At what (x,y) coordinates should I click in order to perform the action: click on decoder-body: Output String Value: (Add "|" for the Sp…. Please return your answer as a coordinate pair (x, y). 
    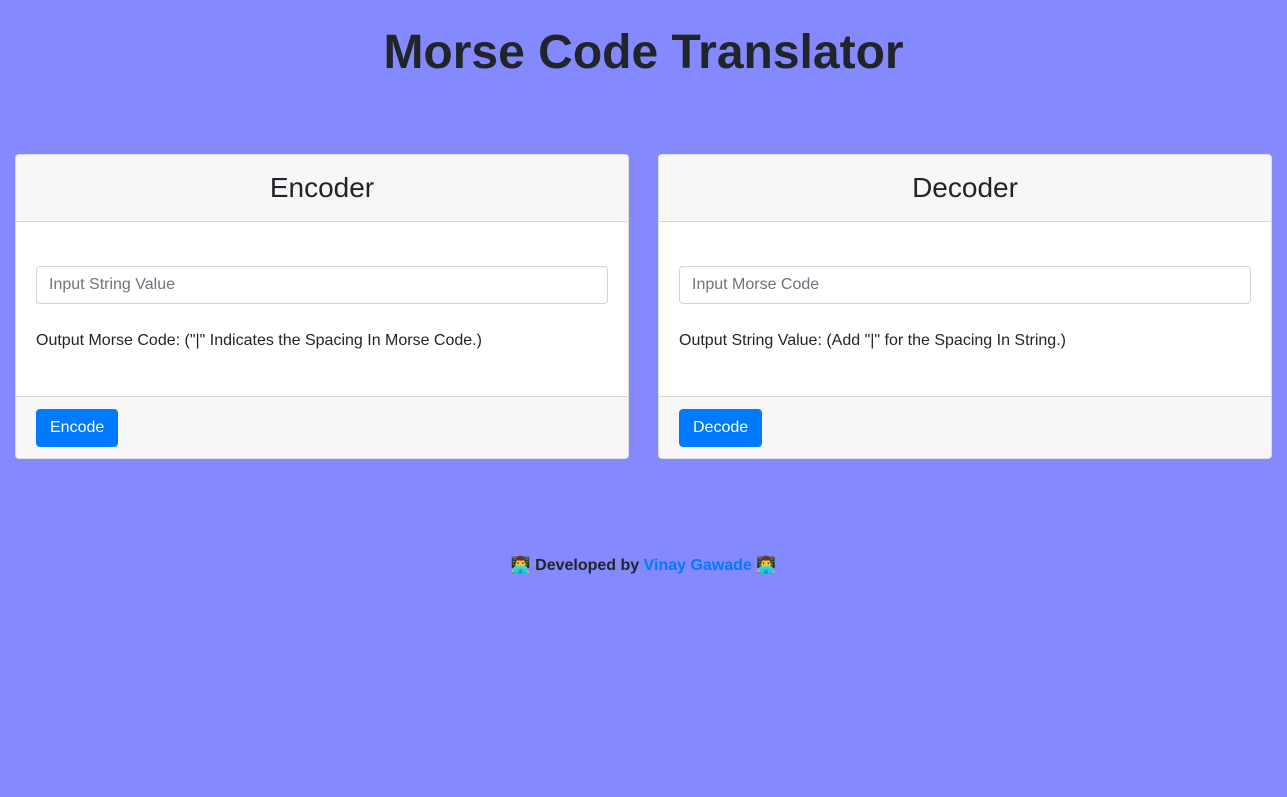
    Looking at the image, I should click on (965, 309).